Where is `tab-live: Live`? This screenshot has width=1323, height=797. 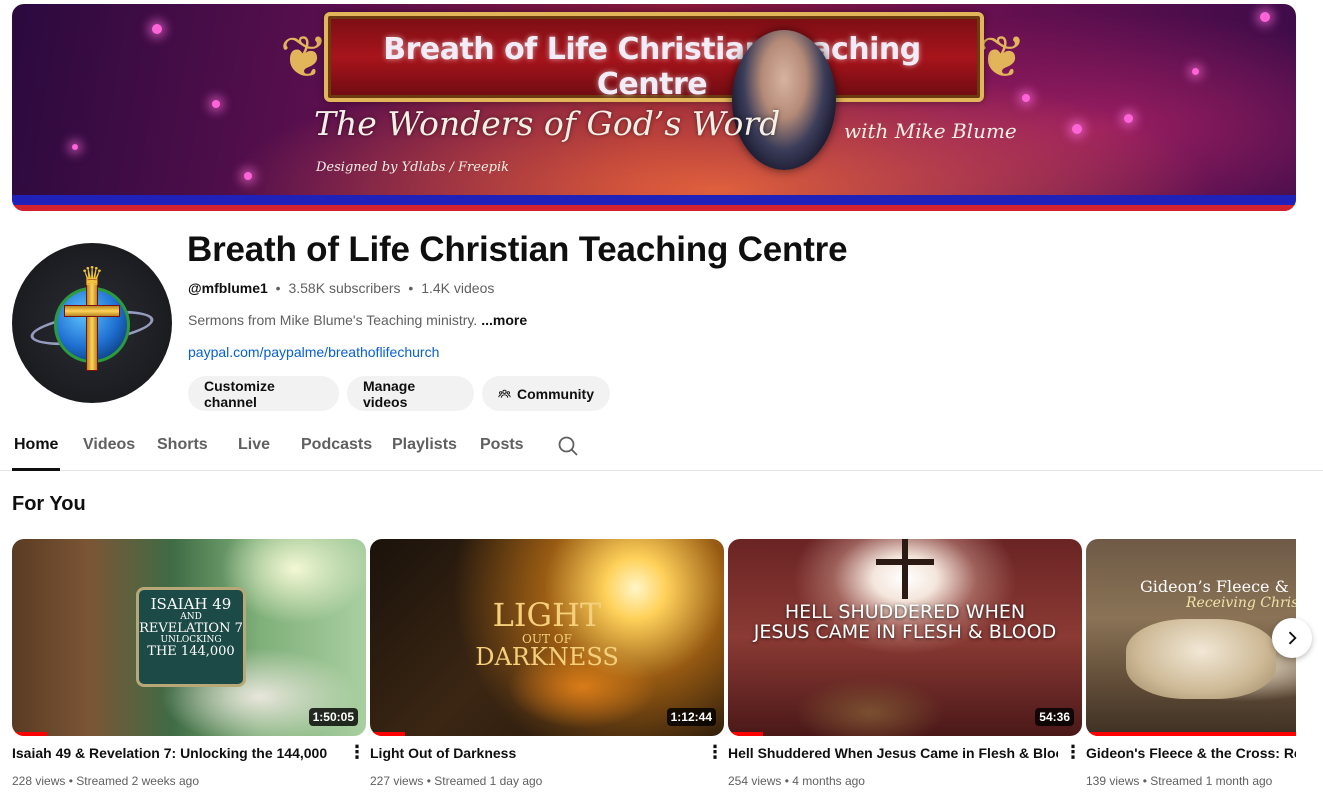
tab-live: Live is located at coordinates (254, 445).